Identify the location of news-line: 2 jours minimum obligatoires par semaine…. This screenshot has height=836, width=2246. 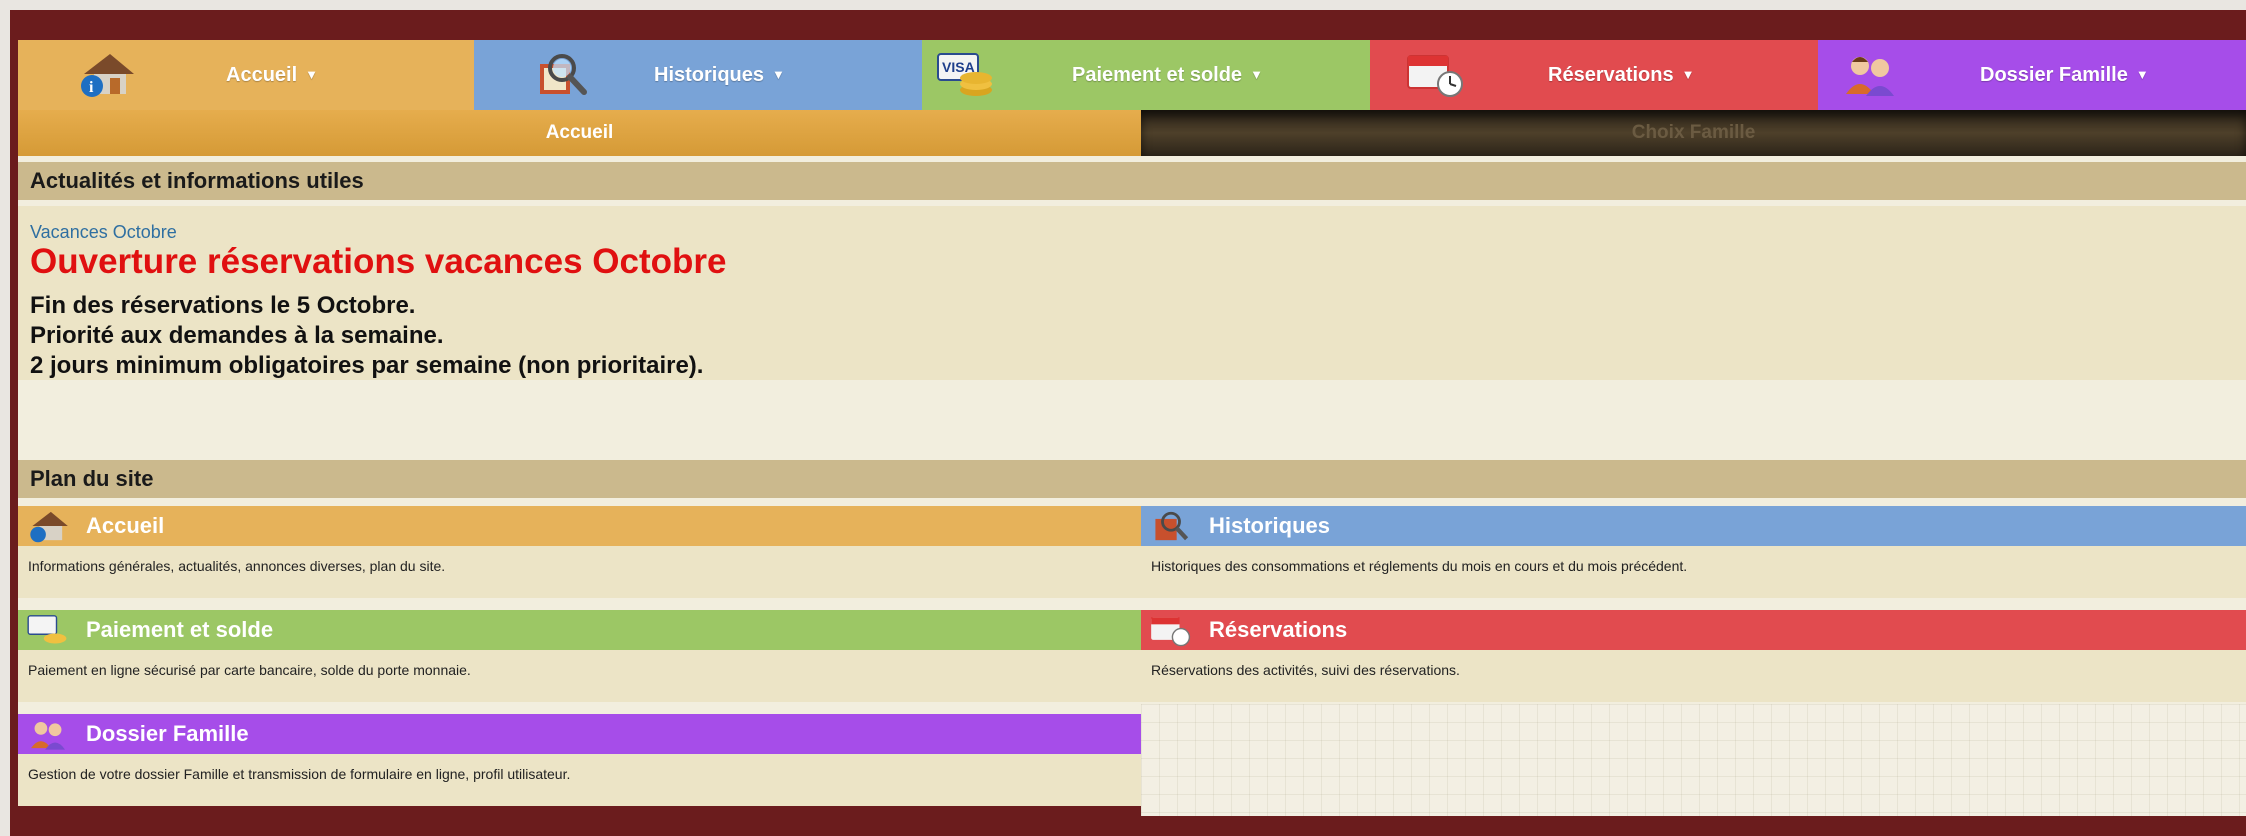
(367, 365).